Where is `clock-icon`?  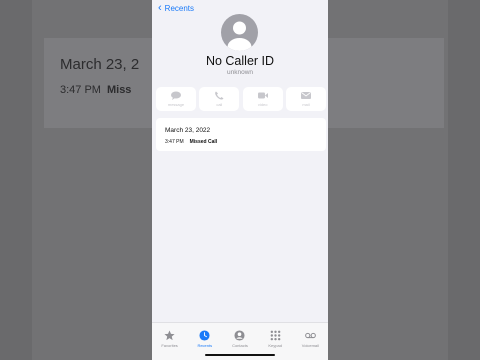 clock-icon is located at coordinates (204, 335).